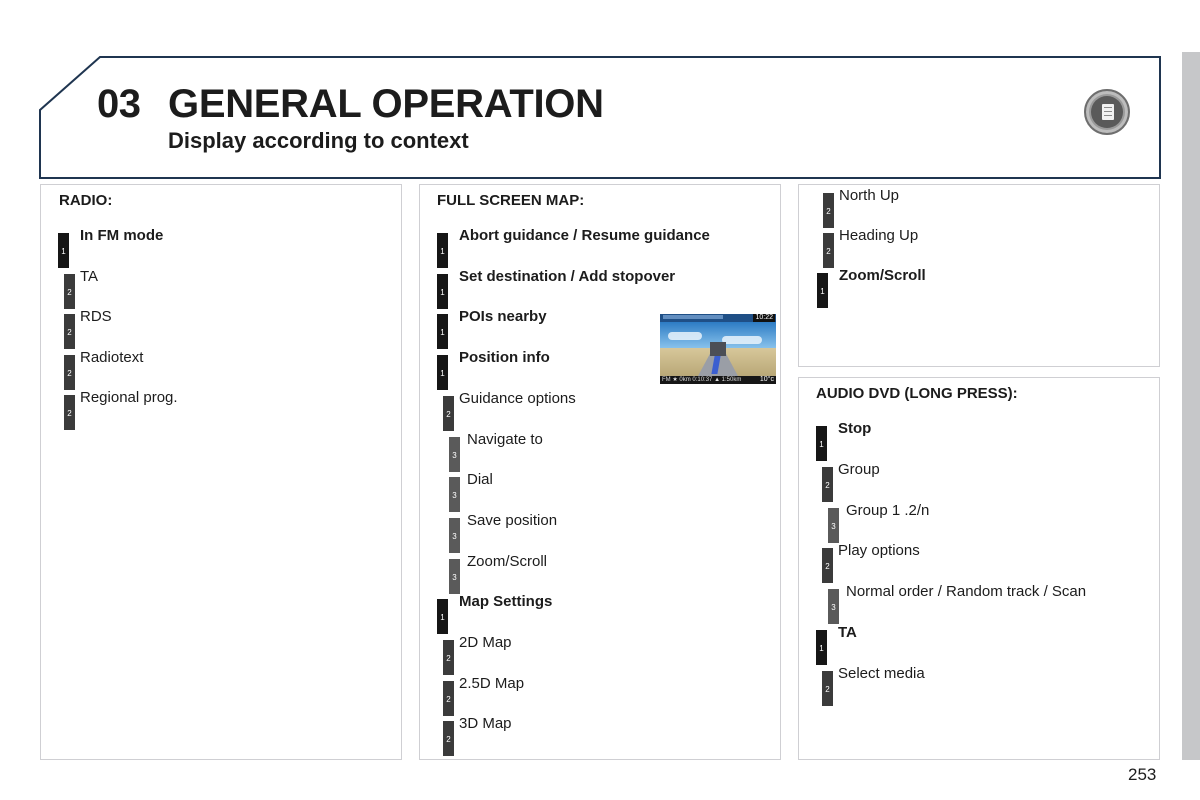 This screenshot has width=1200, height=800. I want to click on chapter-number: 03, so click(119, 104).